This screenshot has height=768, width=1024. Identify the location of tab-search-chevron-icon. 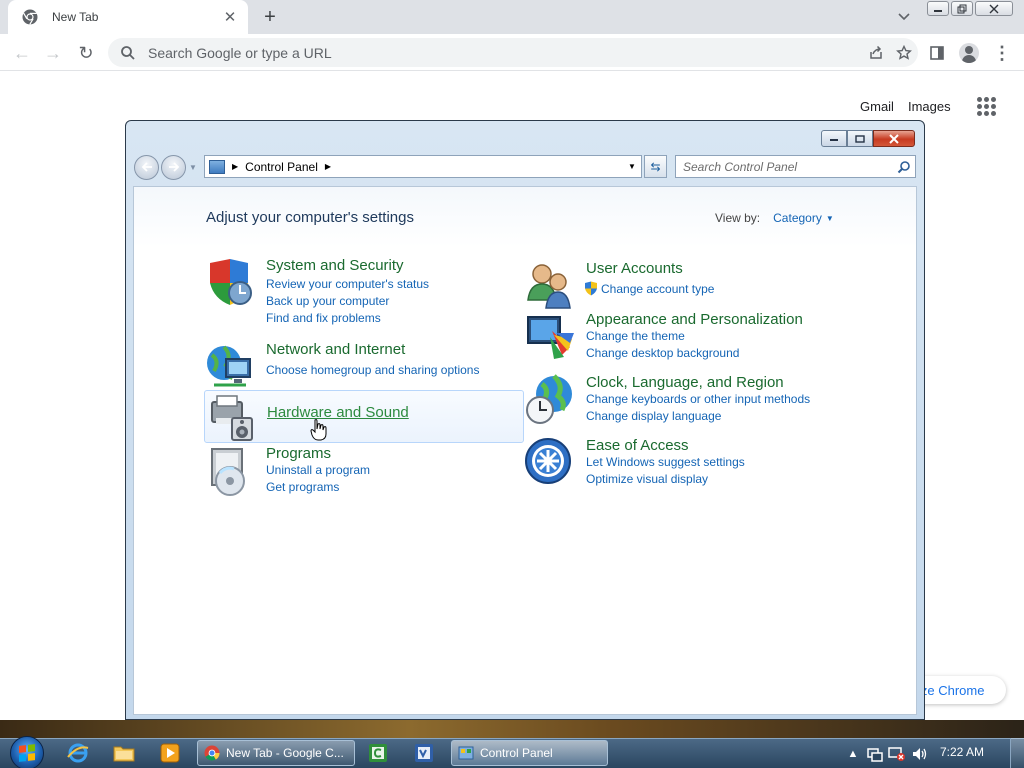
(904, 17).